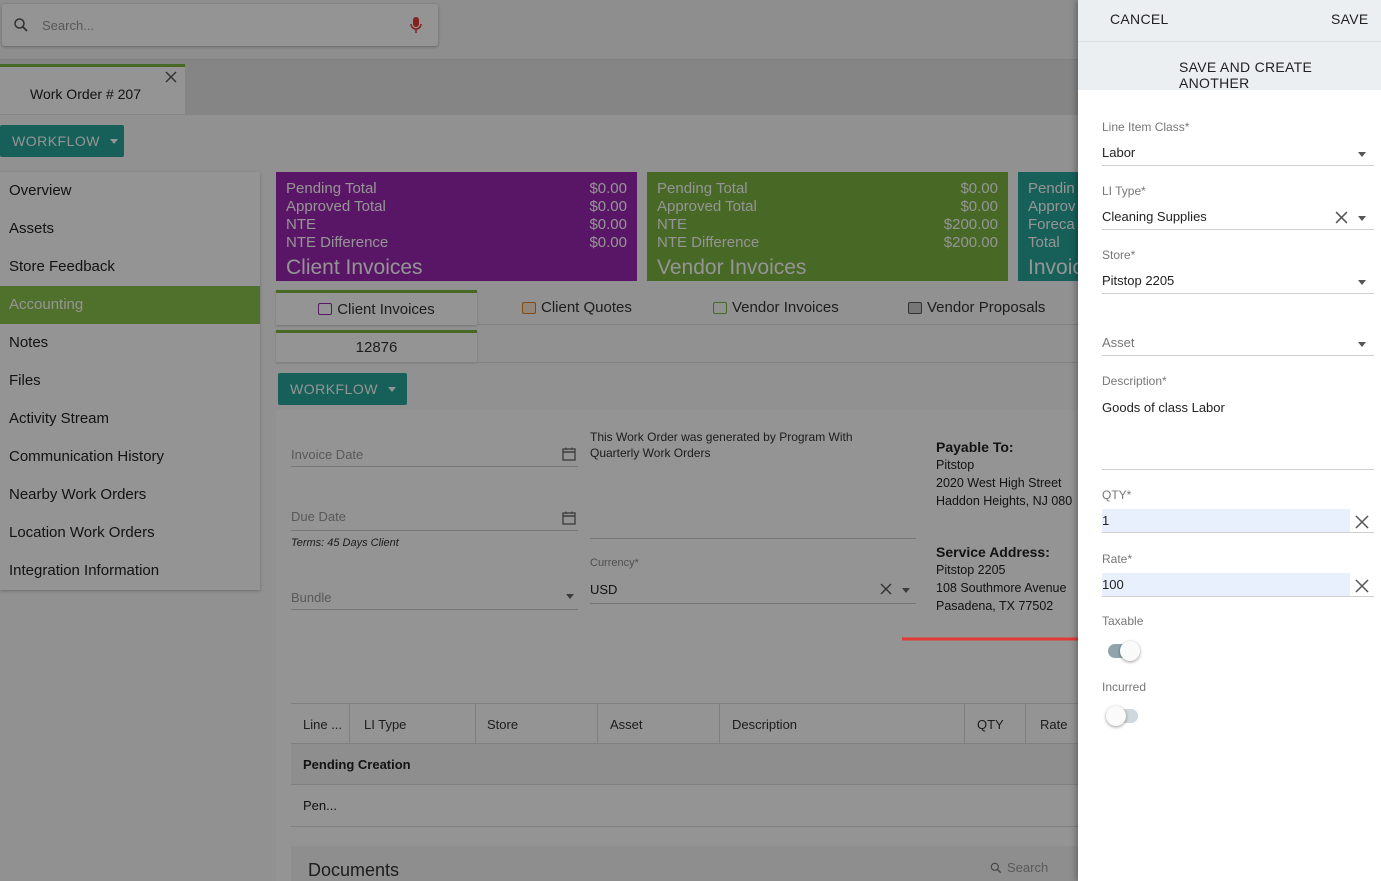  I want to click on store-label: Store*, so click(1119, 255).